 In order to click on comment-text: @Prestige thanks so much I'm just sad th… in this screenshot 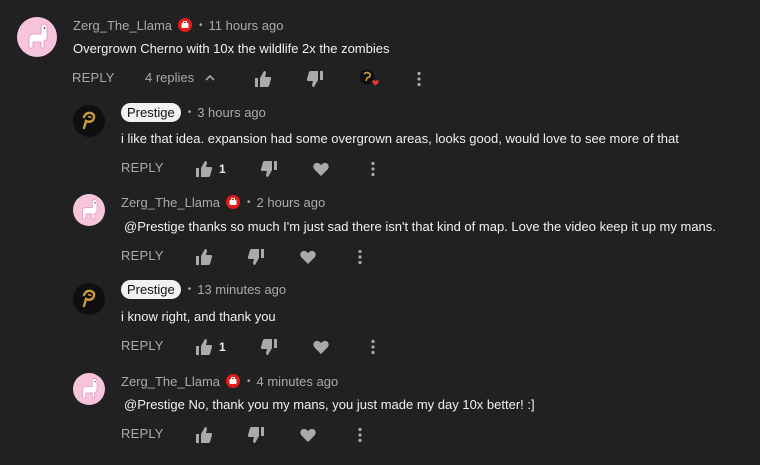, I will do `click(420, 226)`.